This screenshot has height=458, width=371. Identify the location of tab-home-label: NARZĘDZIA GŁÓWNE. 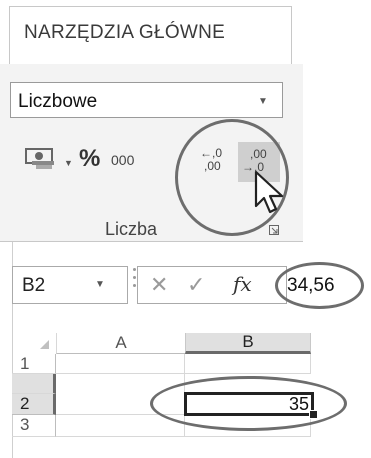
(125, 32).